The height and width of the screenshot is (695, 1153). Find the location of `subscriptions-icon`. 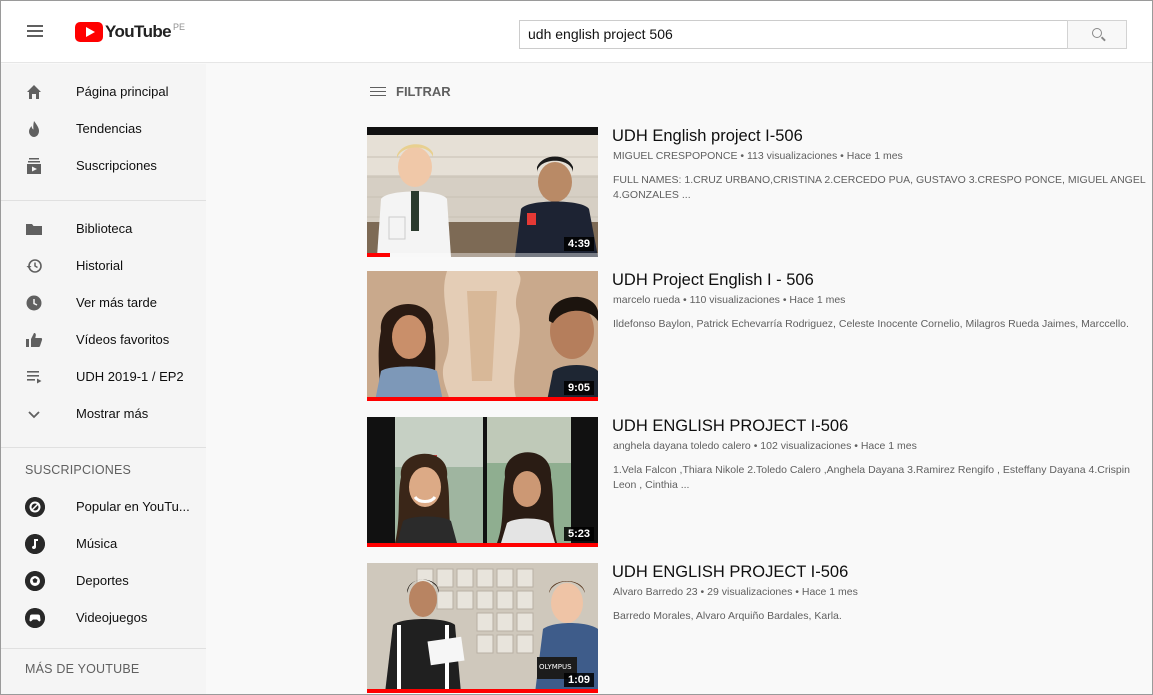

subscriptions-icon is located at coordinates (34, 166).